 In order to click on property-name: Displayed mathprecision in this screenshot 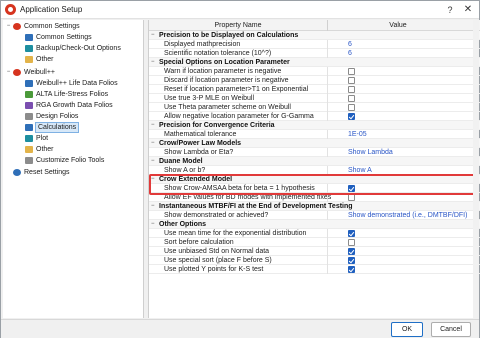, I will do `click(202, 44)`.